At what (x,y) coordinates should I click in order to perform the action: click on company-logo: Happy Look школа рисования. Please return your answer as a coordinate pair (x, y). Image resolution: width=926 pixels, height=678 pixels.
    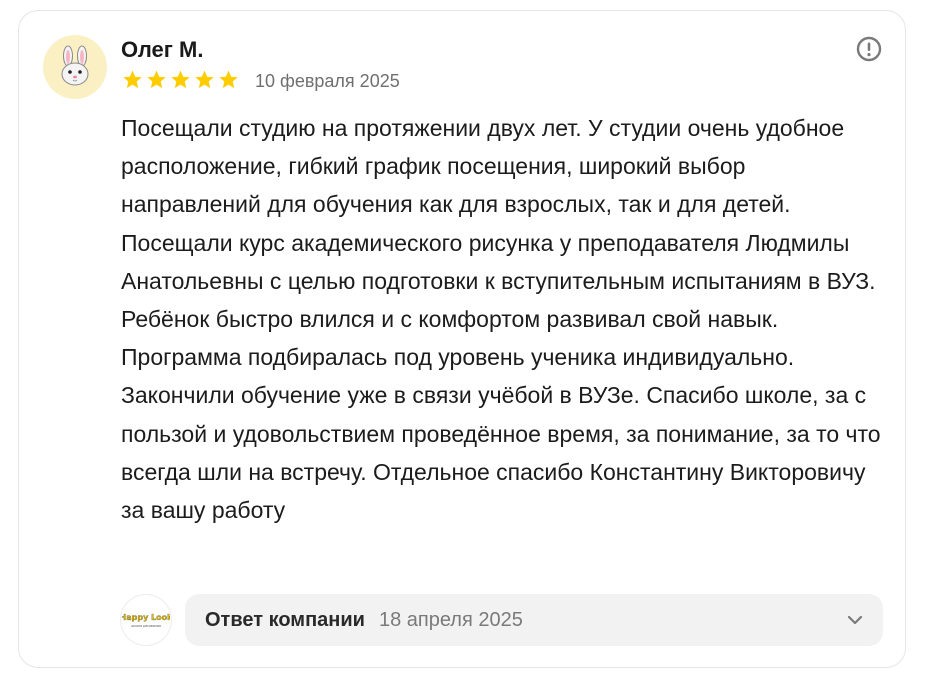
    Looking at the image, I should click on (146, 620).